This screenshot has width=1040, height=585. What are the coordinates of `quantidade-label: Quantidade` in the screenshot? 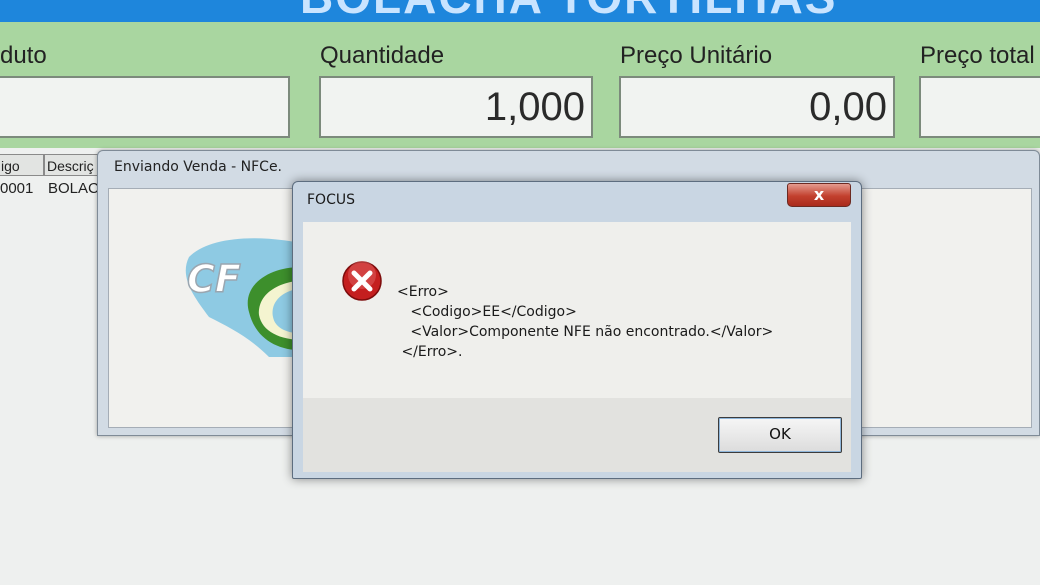 It's located at (382, 55).